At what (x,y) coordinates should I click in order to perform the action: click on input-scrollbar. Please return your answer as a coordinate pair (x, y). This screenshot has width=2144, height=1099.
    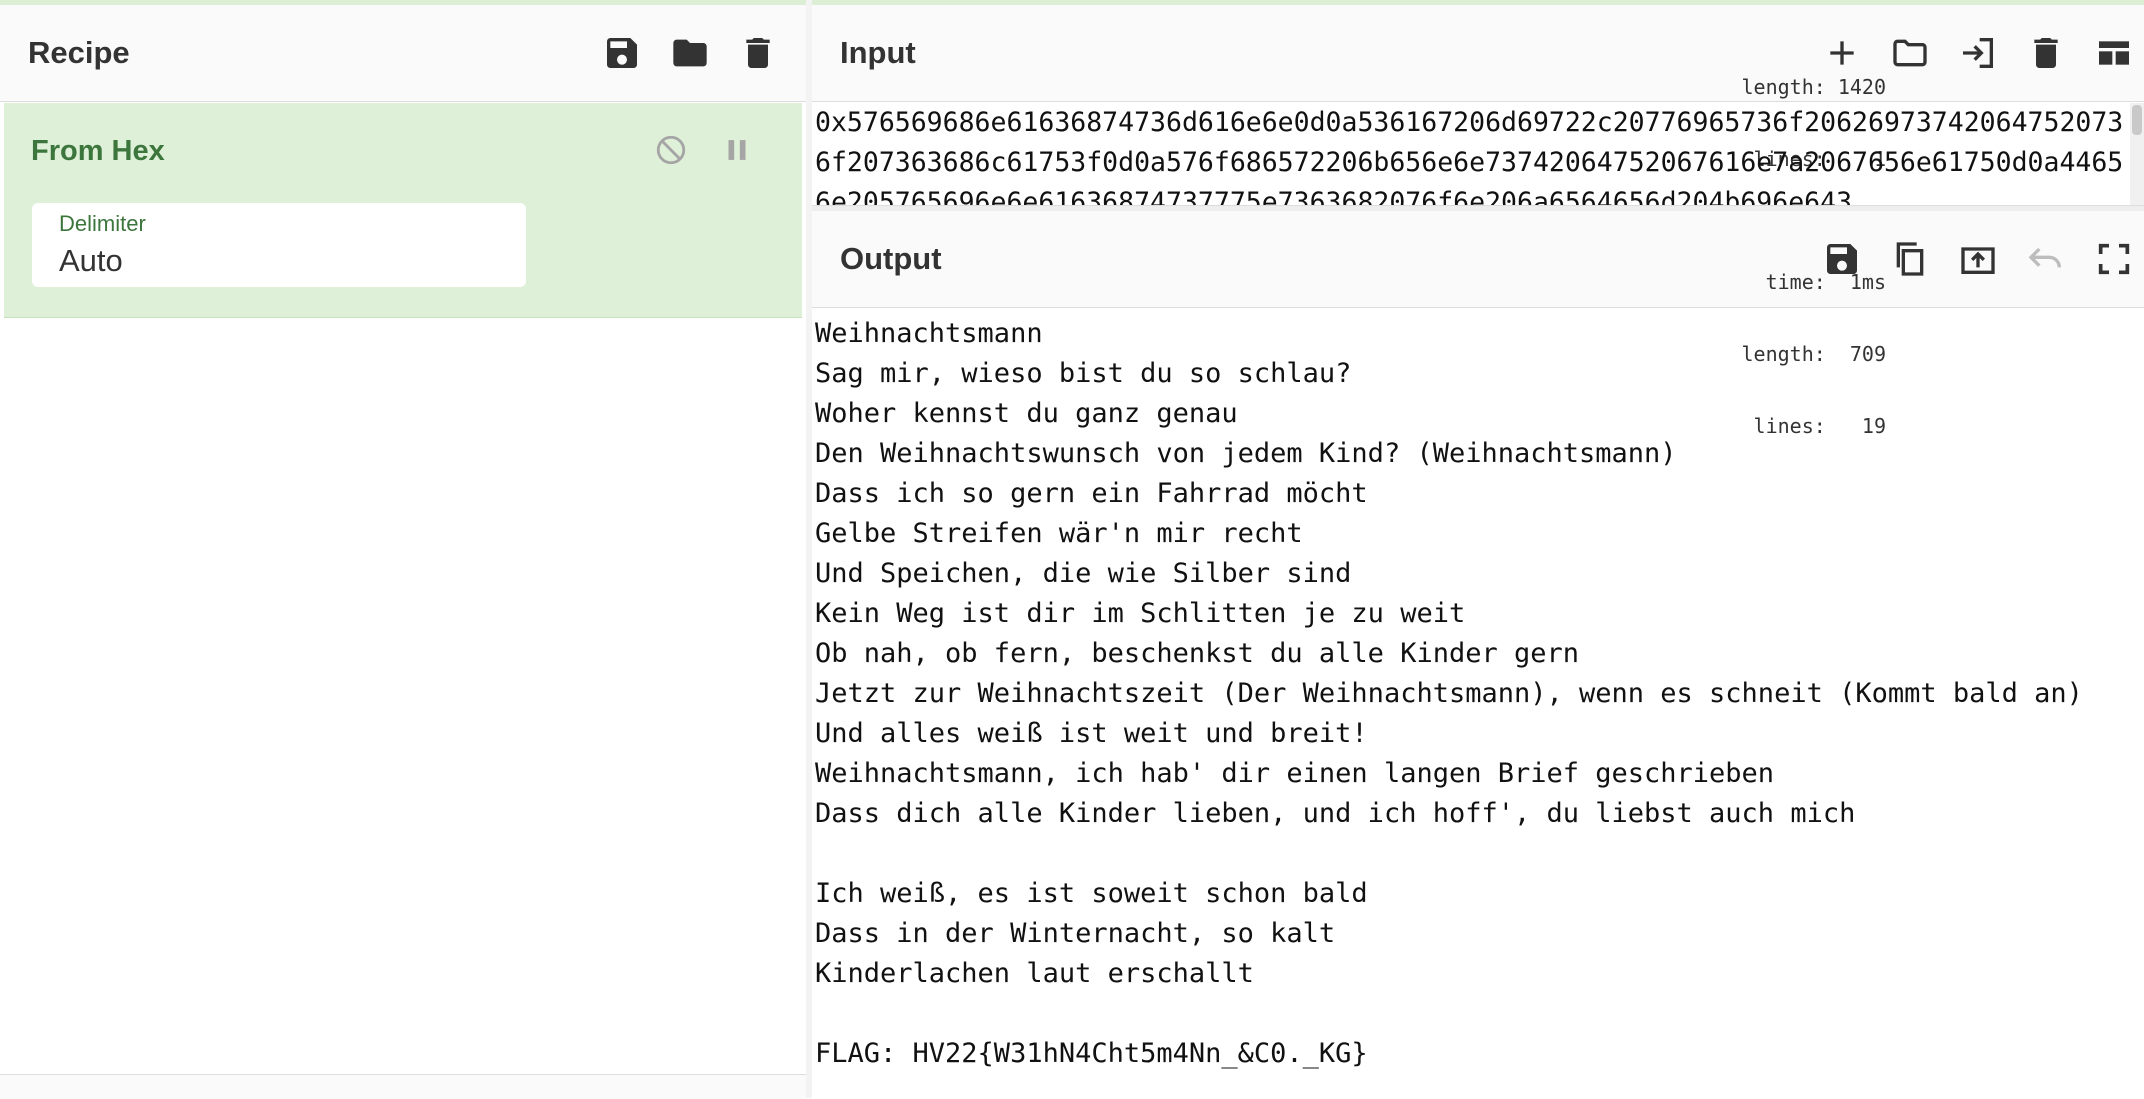
    Looking at the image, I should click on (2137, 156).